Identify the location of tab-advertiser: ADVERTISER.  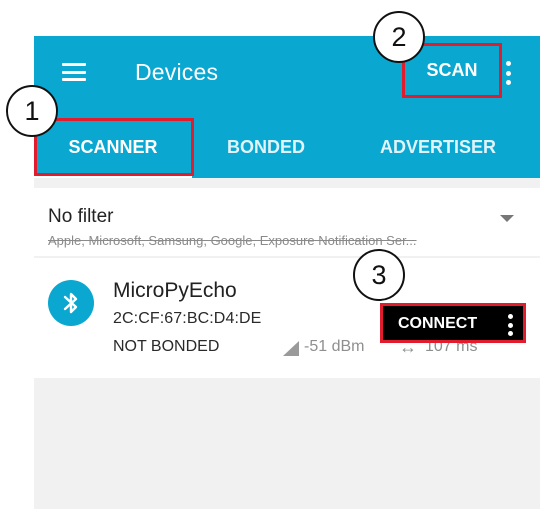
(438, 147).